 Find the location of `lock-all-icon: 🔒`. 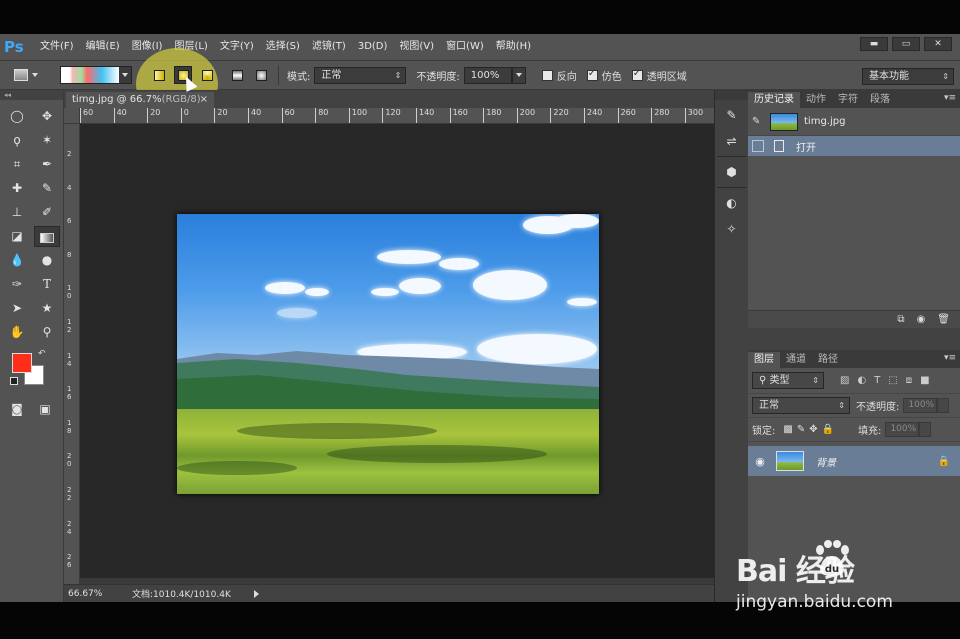

lock-all-icon: 🔒 is located at coordinates (828, 429).